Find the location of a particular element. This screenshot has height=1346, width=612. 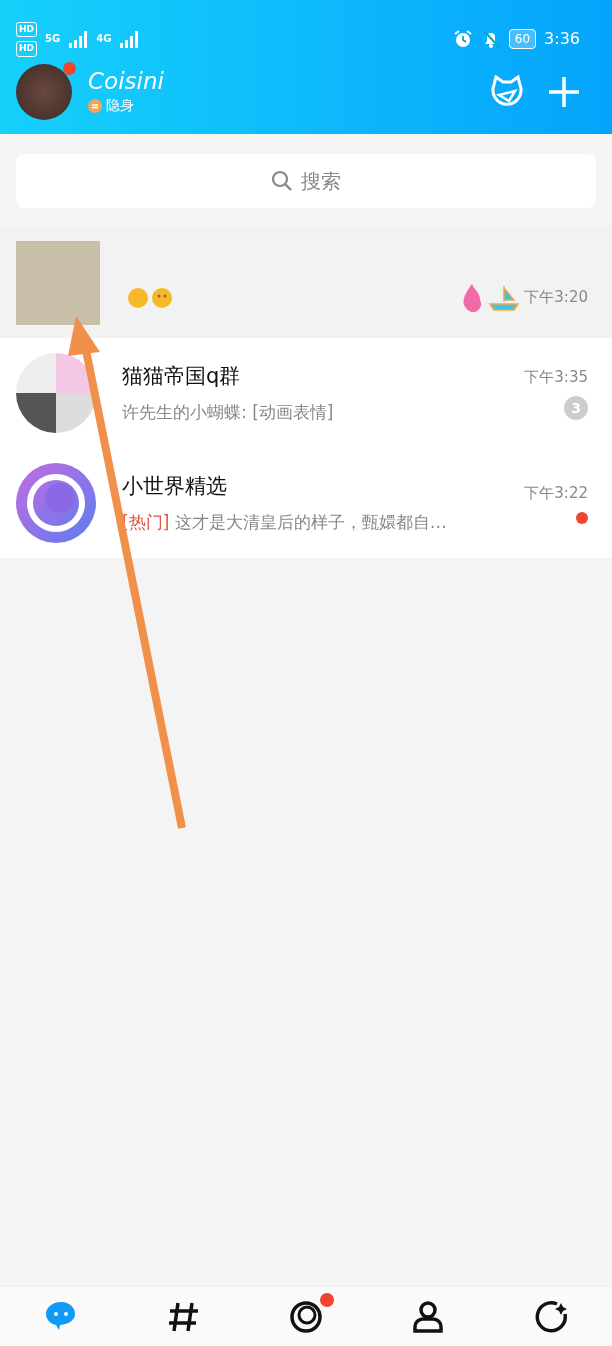

search-icon is located at coordinates (282, 181).